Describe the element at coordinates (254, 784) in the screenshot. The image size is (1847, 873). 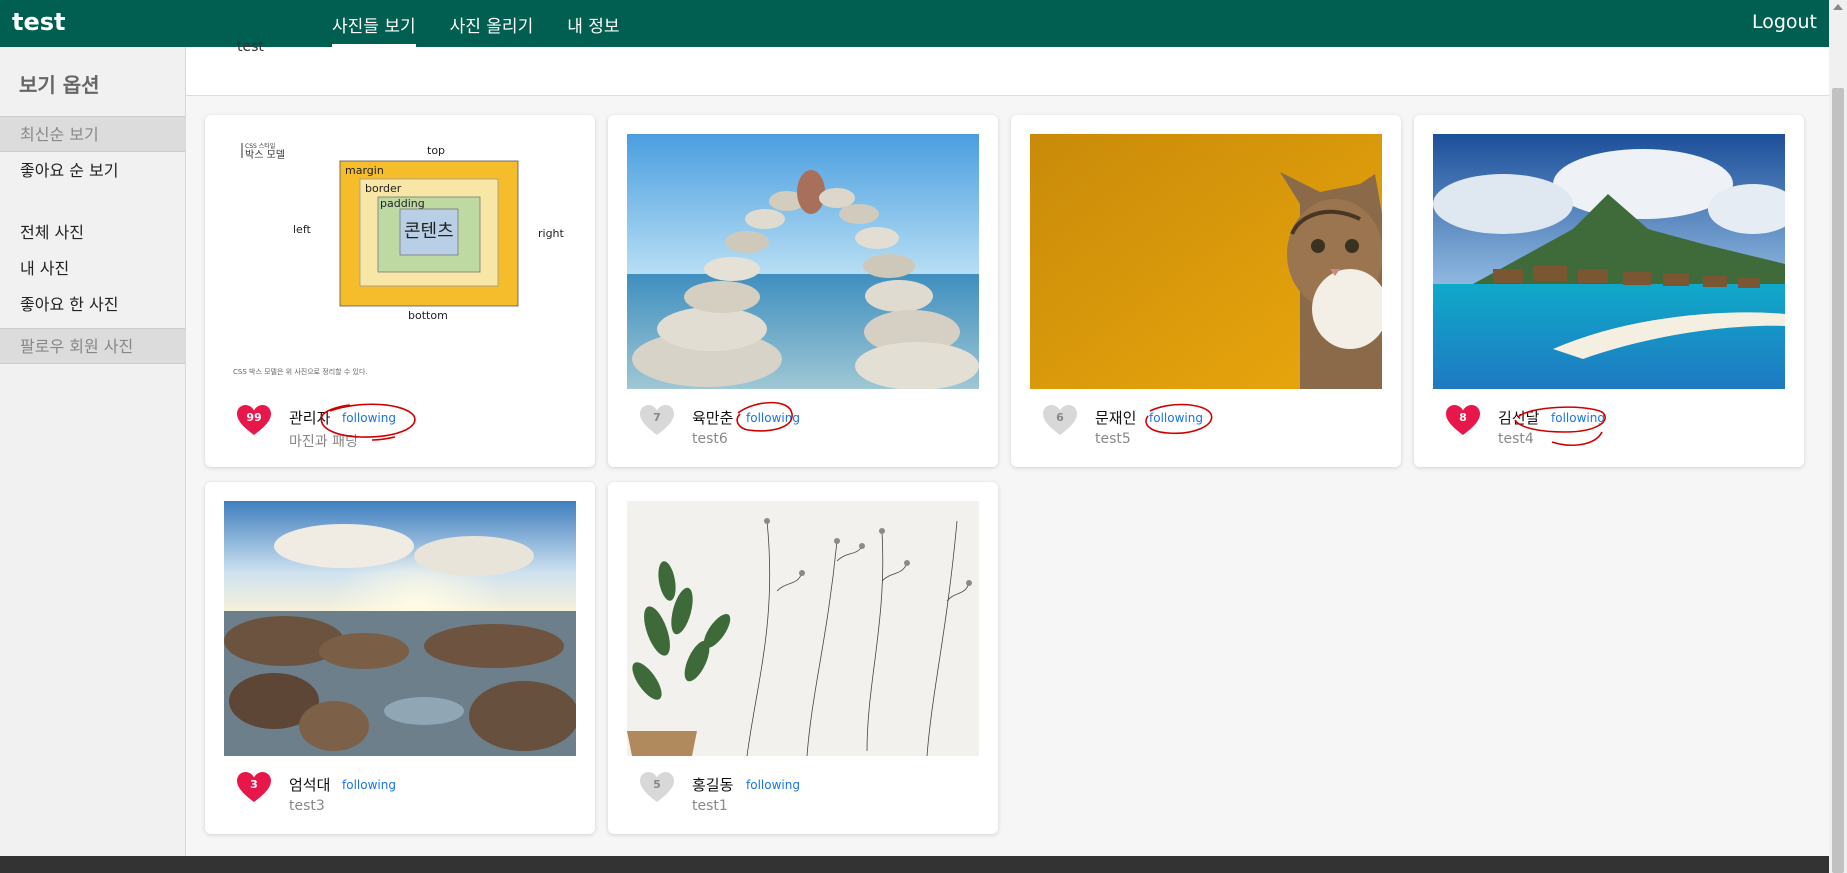
I see `like-count: 3` at that location.